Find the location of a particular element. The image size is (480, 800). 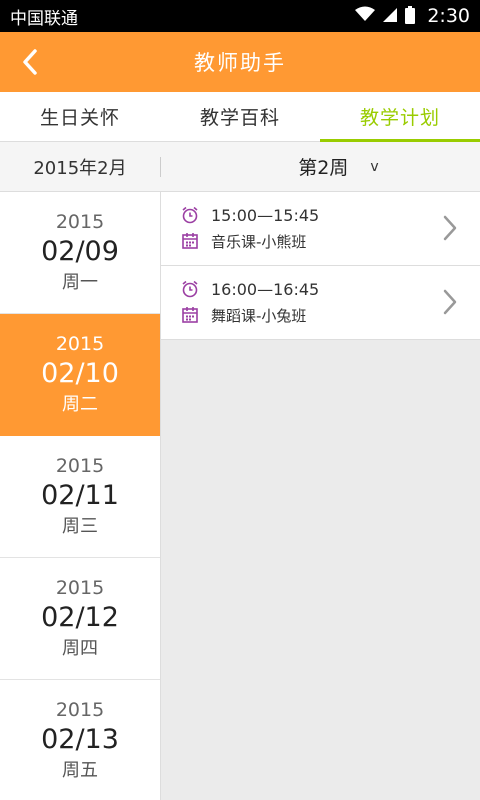

month-selector: 2015年2月 is located at coordinates (80, 167).